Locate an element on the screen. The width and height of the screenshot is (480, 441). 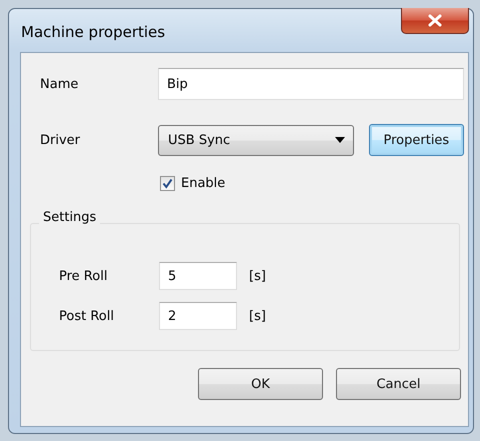
caret-icon is located at coordinates (339, 140).